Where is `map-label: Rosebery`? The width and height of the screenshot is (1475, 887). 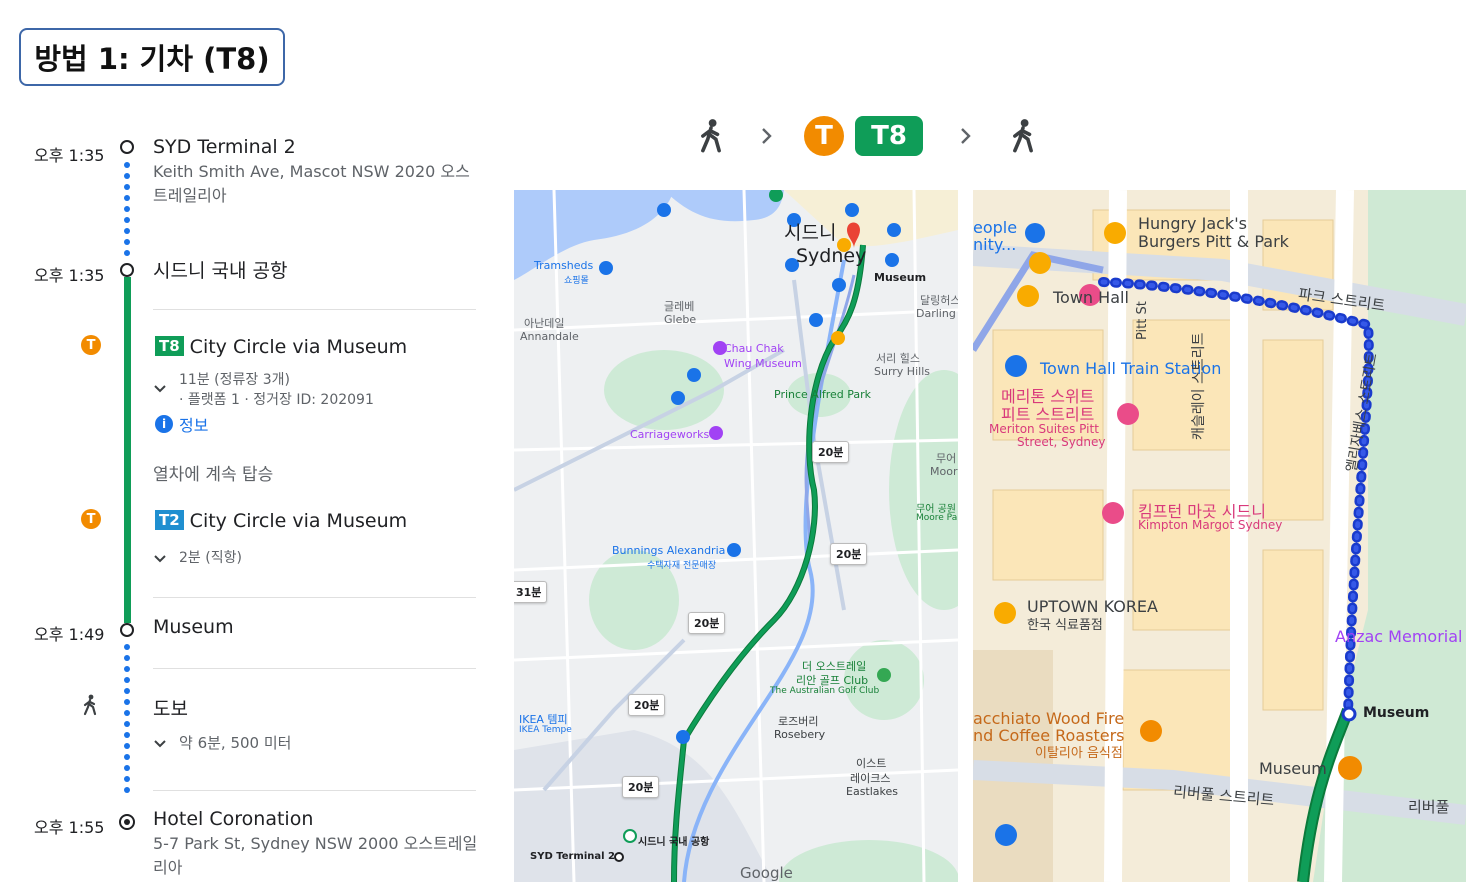 map-label: Rosebery is located at coordinates (800, 734).